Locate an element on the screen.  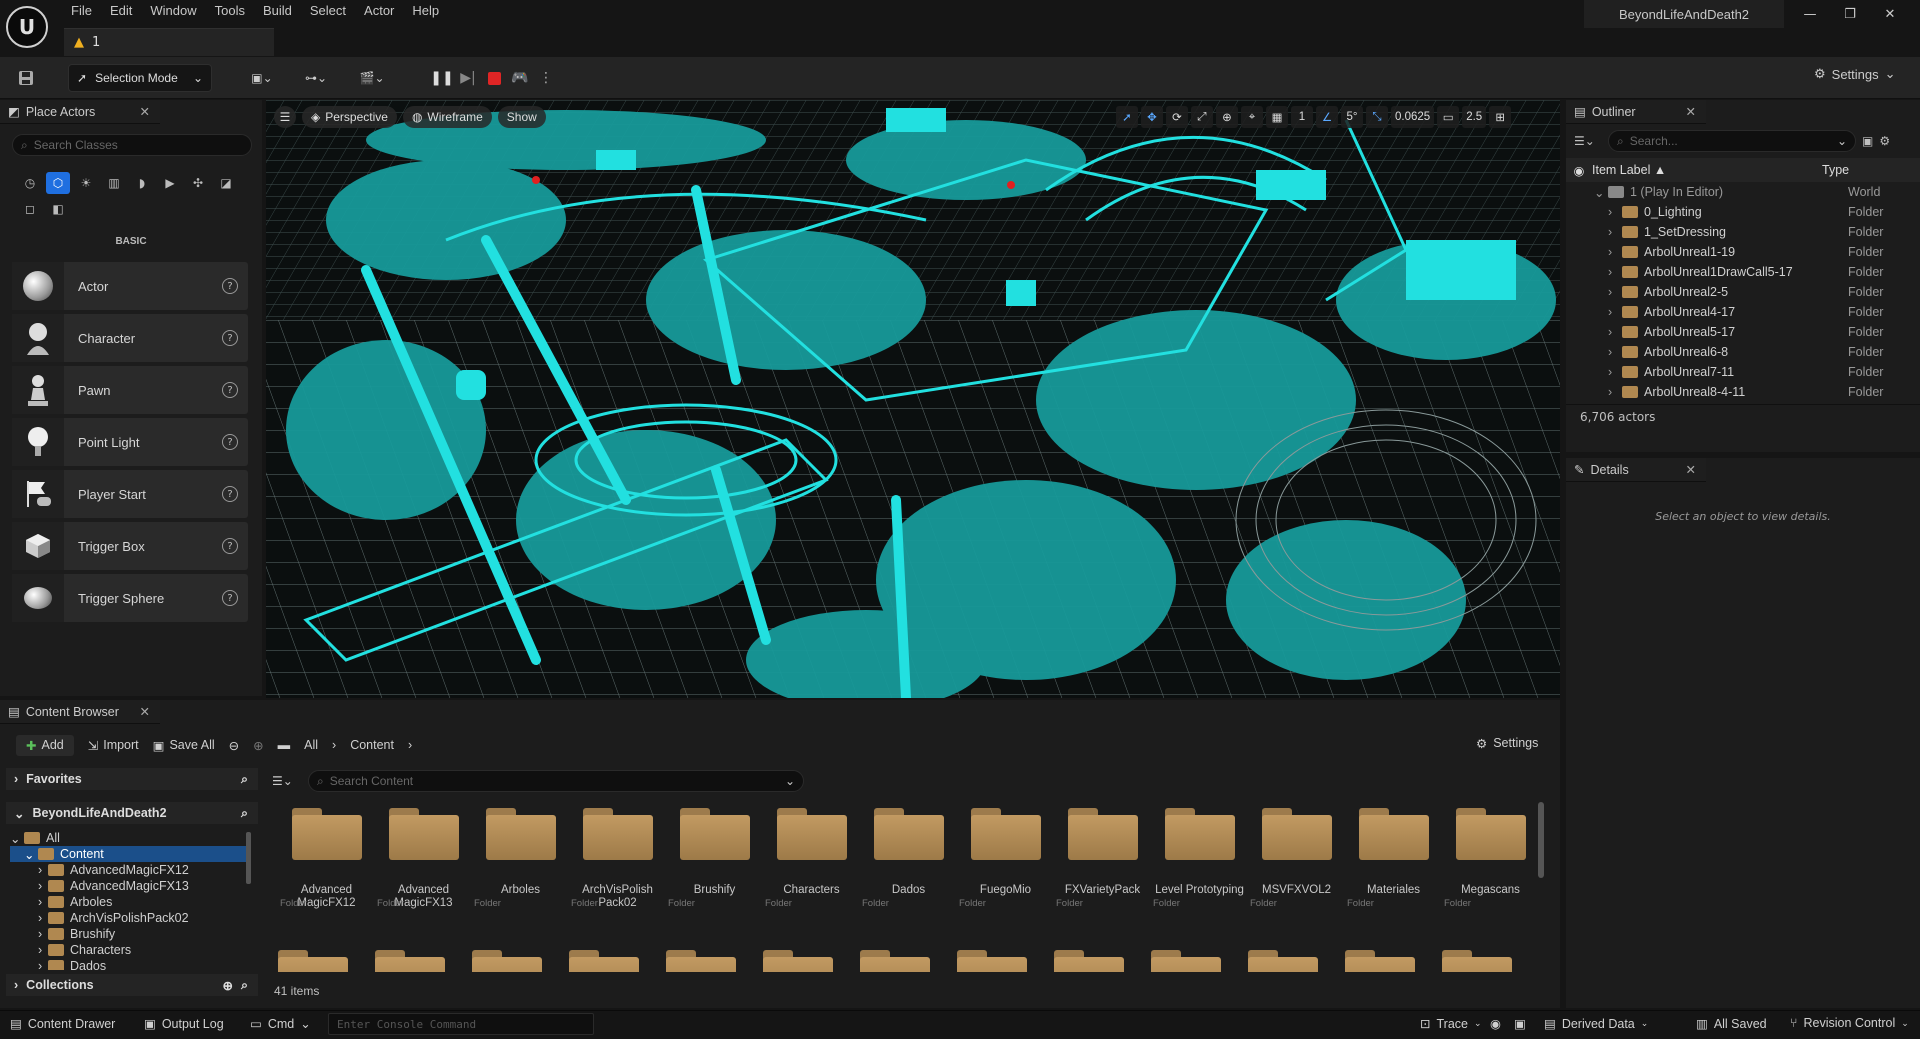
menu-build: Build is located at coordinates (277, 12).